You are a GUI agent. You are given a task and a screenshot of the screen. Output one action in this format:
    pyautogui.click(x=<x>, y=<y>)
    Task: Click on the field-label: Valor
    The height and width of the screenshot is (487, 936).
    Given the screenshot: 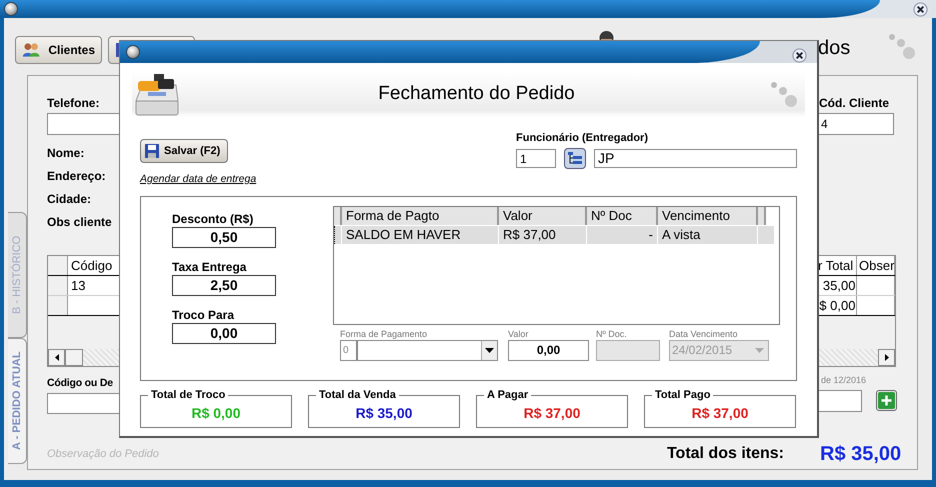 What is the action you would take?
    pyautogui.click(x=519, y=334)
    